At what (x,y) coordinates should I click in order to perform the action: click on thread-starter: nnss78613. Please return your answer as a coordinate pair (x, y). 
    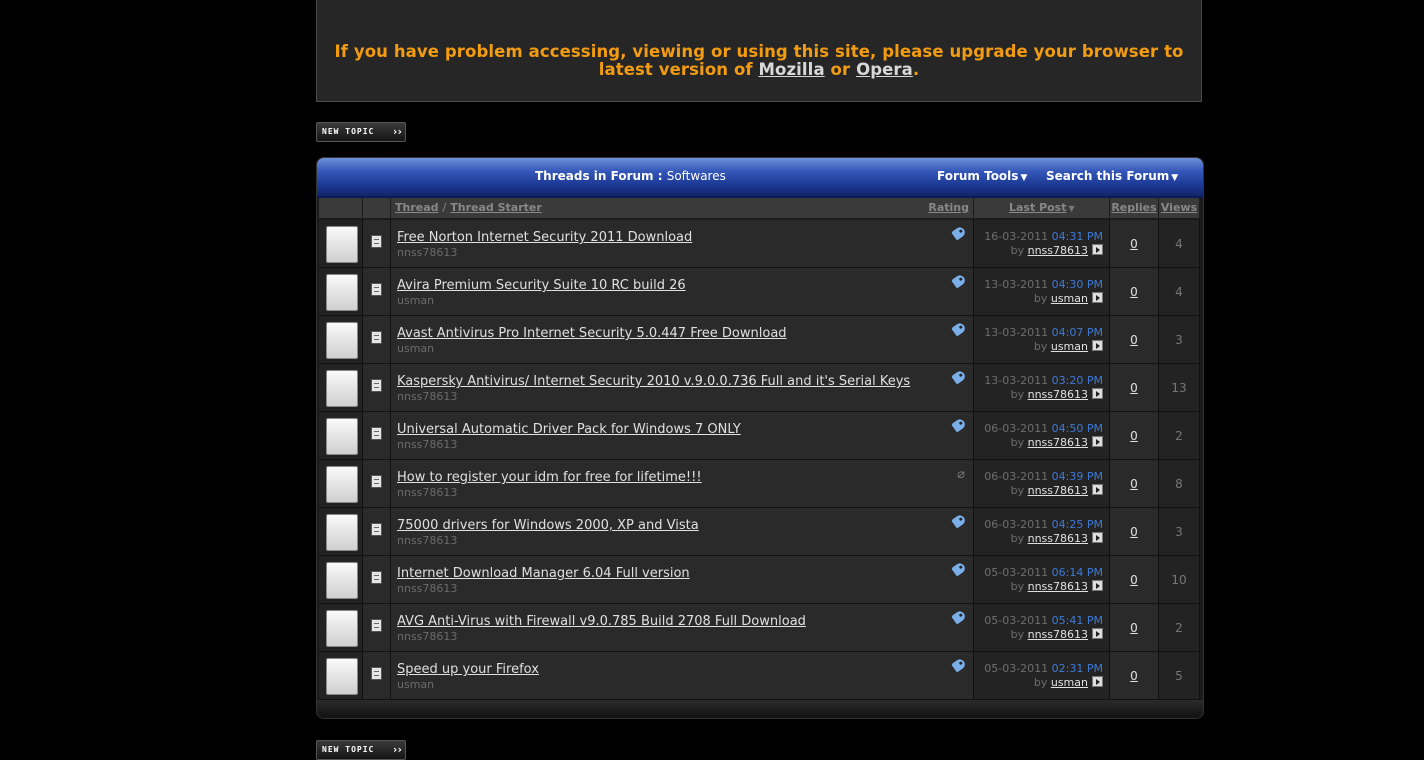
    Looking at the image, I should click on (427, 492).